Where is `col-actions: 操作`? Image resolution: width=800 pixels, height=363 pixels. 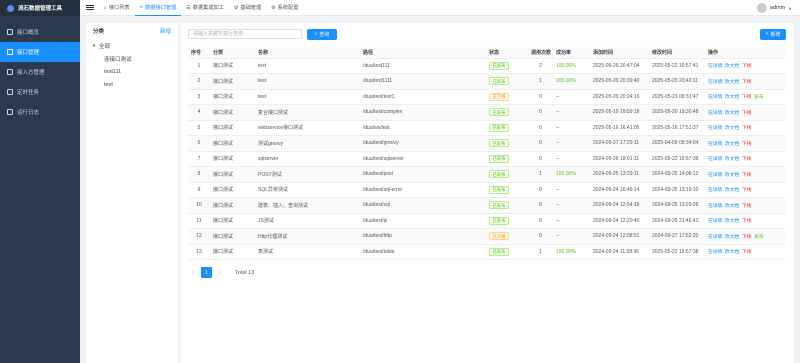 col-actions: 操作 is located at coordinates (745, 53).